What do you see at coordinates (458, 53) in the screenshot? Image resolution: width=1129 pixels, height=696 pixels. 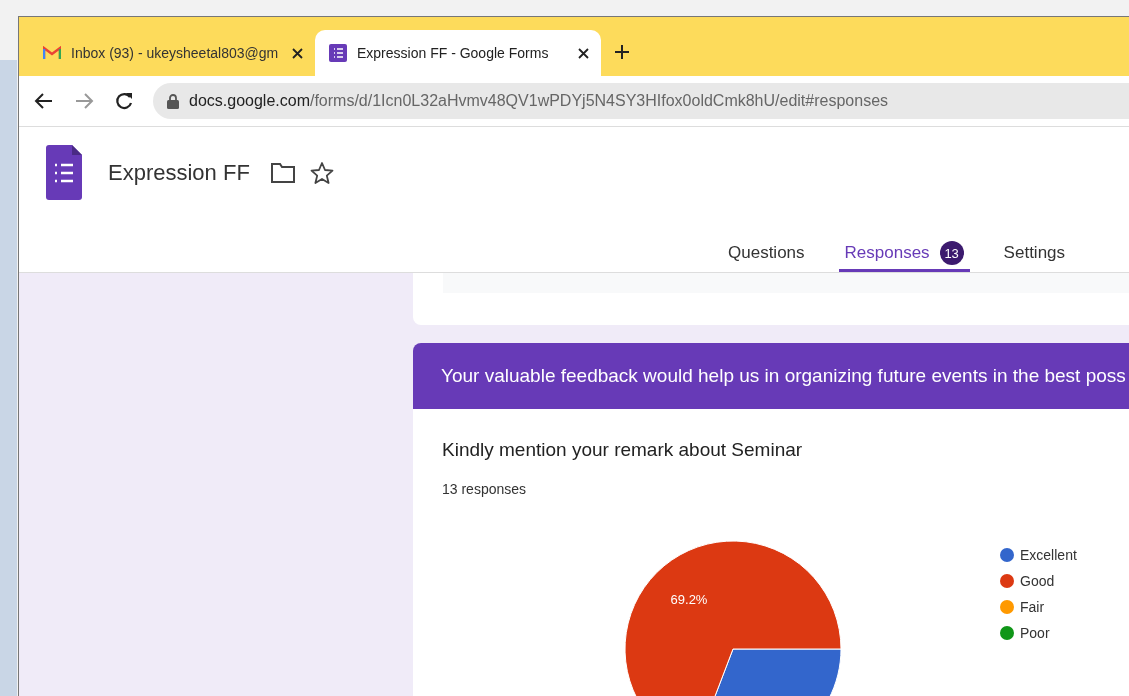 I see `browser-tab: Expression FF - Google Forms` at bounding box center [458, 53].